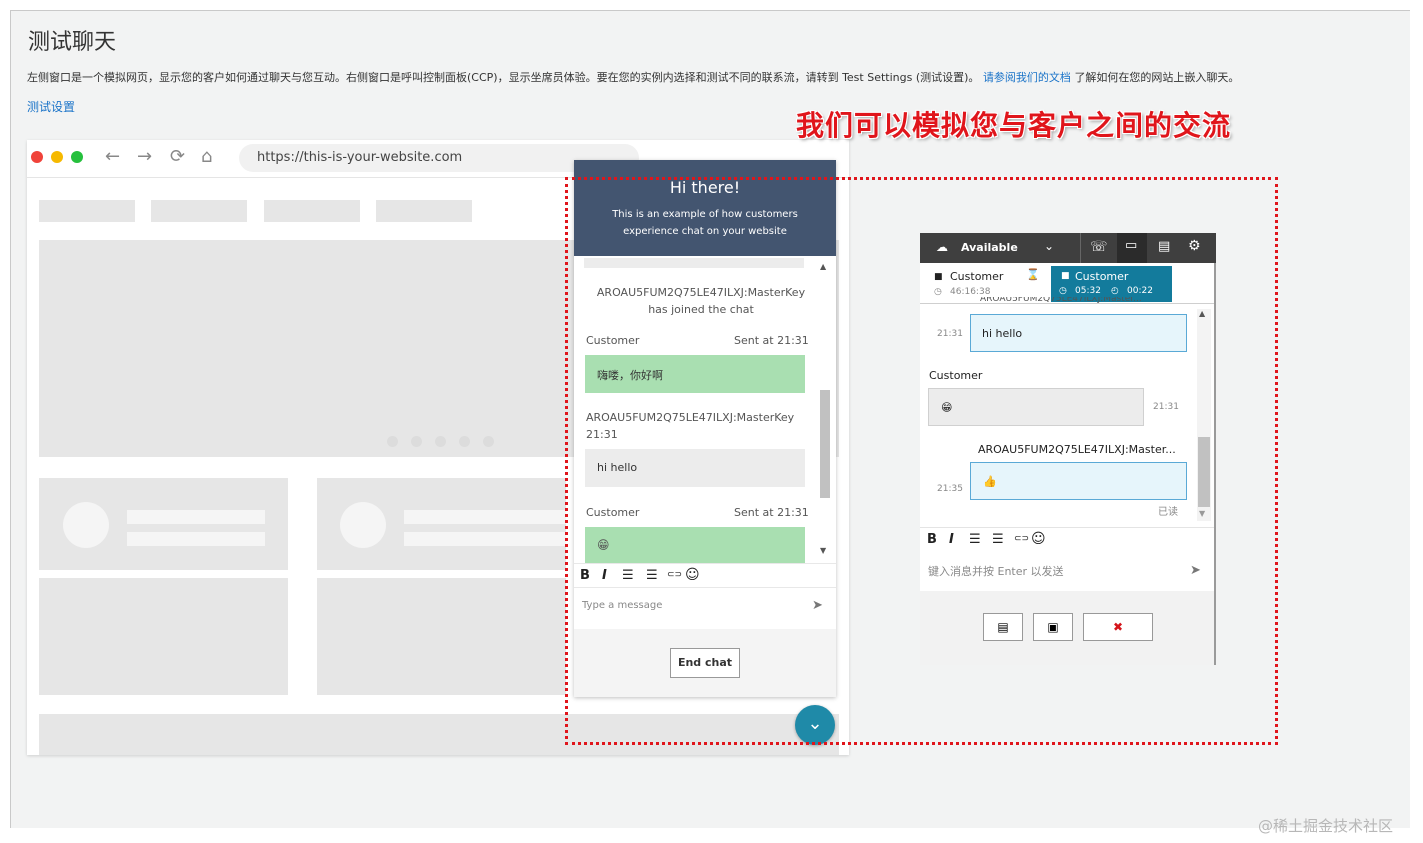  What do you see at coordinates (990, 481) in the screenshot?
I see `message-emoji: 👍` at bounding box center [990, 481].